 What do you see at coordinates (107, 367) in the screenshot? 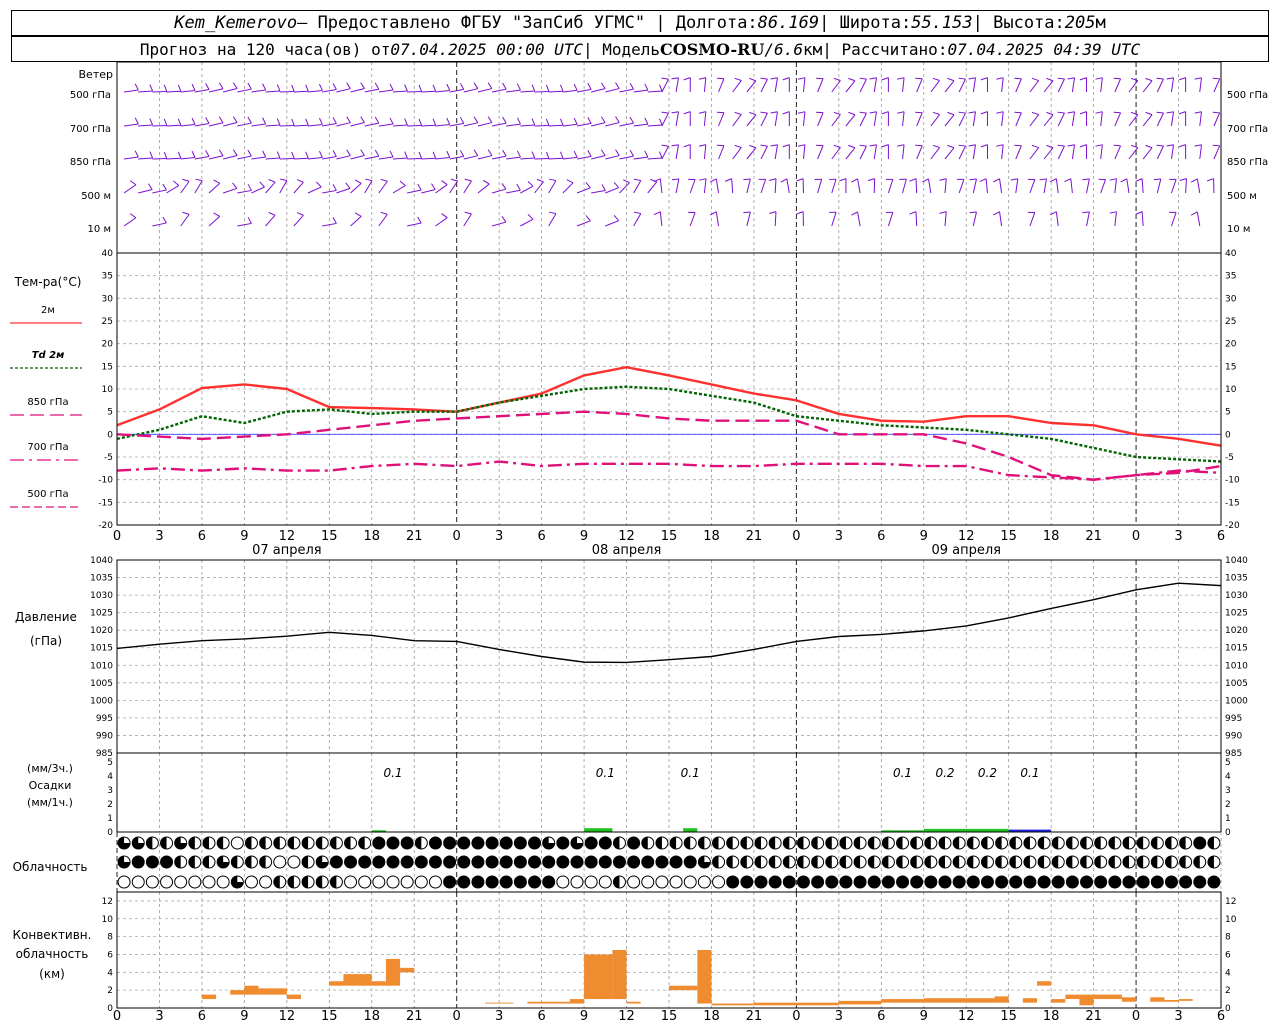
I see `temp-ytick-left: 15` at bounding box center [107, 367].